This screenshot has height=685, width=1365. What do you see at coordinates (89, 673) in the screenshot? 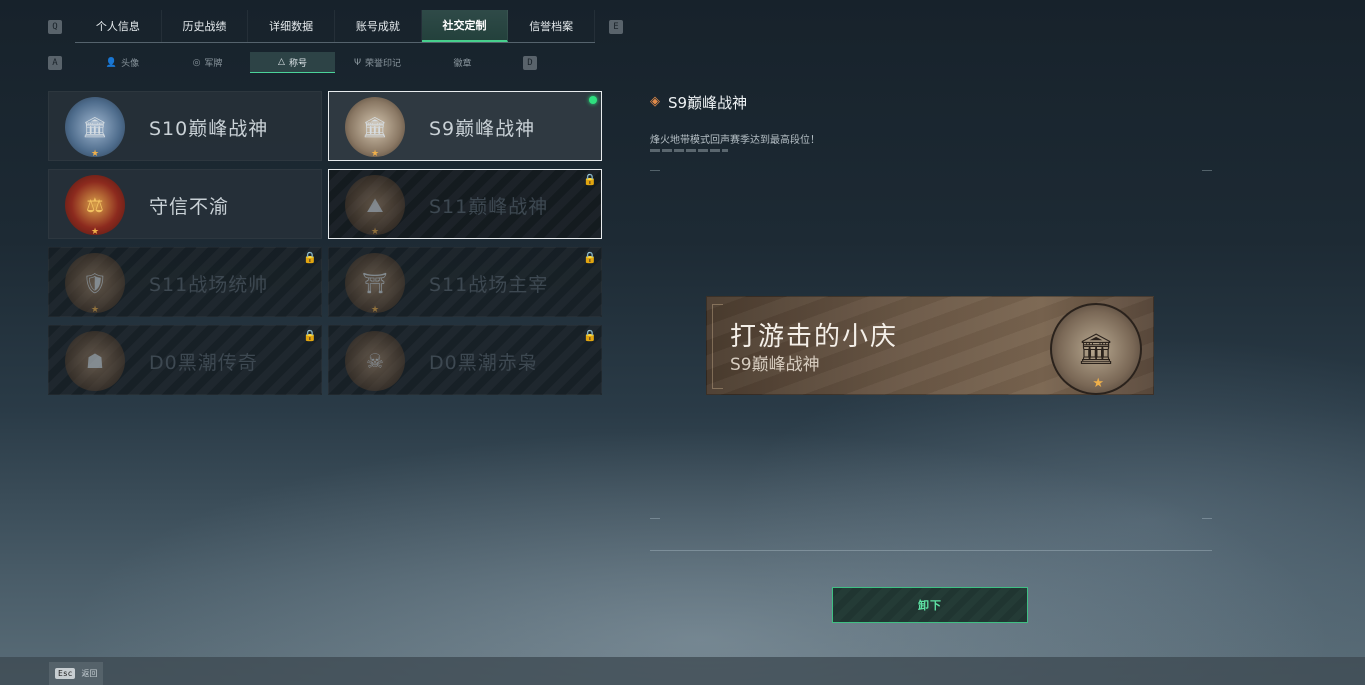
I see `back-label: 返回` at bounding box center [89, 673].